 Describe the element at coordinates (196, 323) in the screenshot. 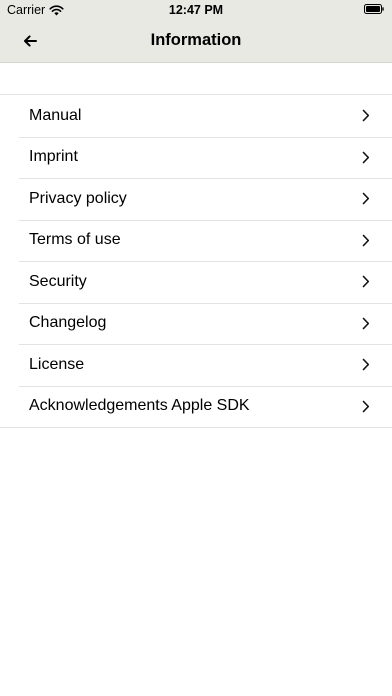

I see `list-item-changelog: Changelog` at that location.